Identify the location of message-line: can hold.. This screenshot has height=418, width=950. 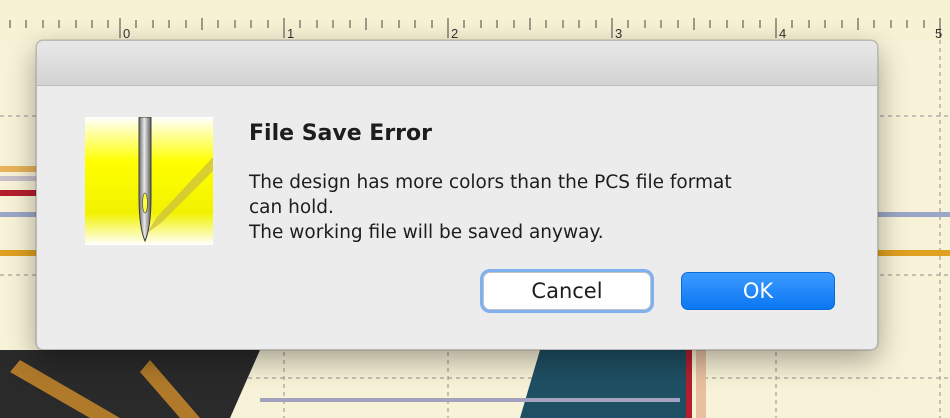
(291, 207).